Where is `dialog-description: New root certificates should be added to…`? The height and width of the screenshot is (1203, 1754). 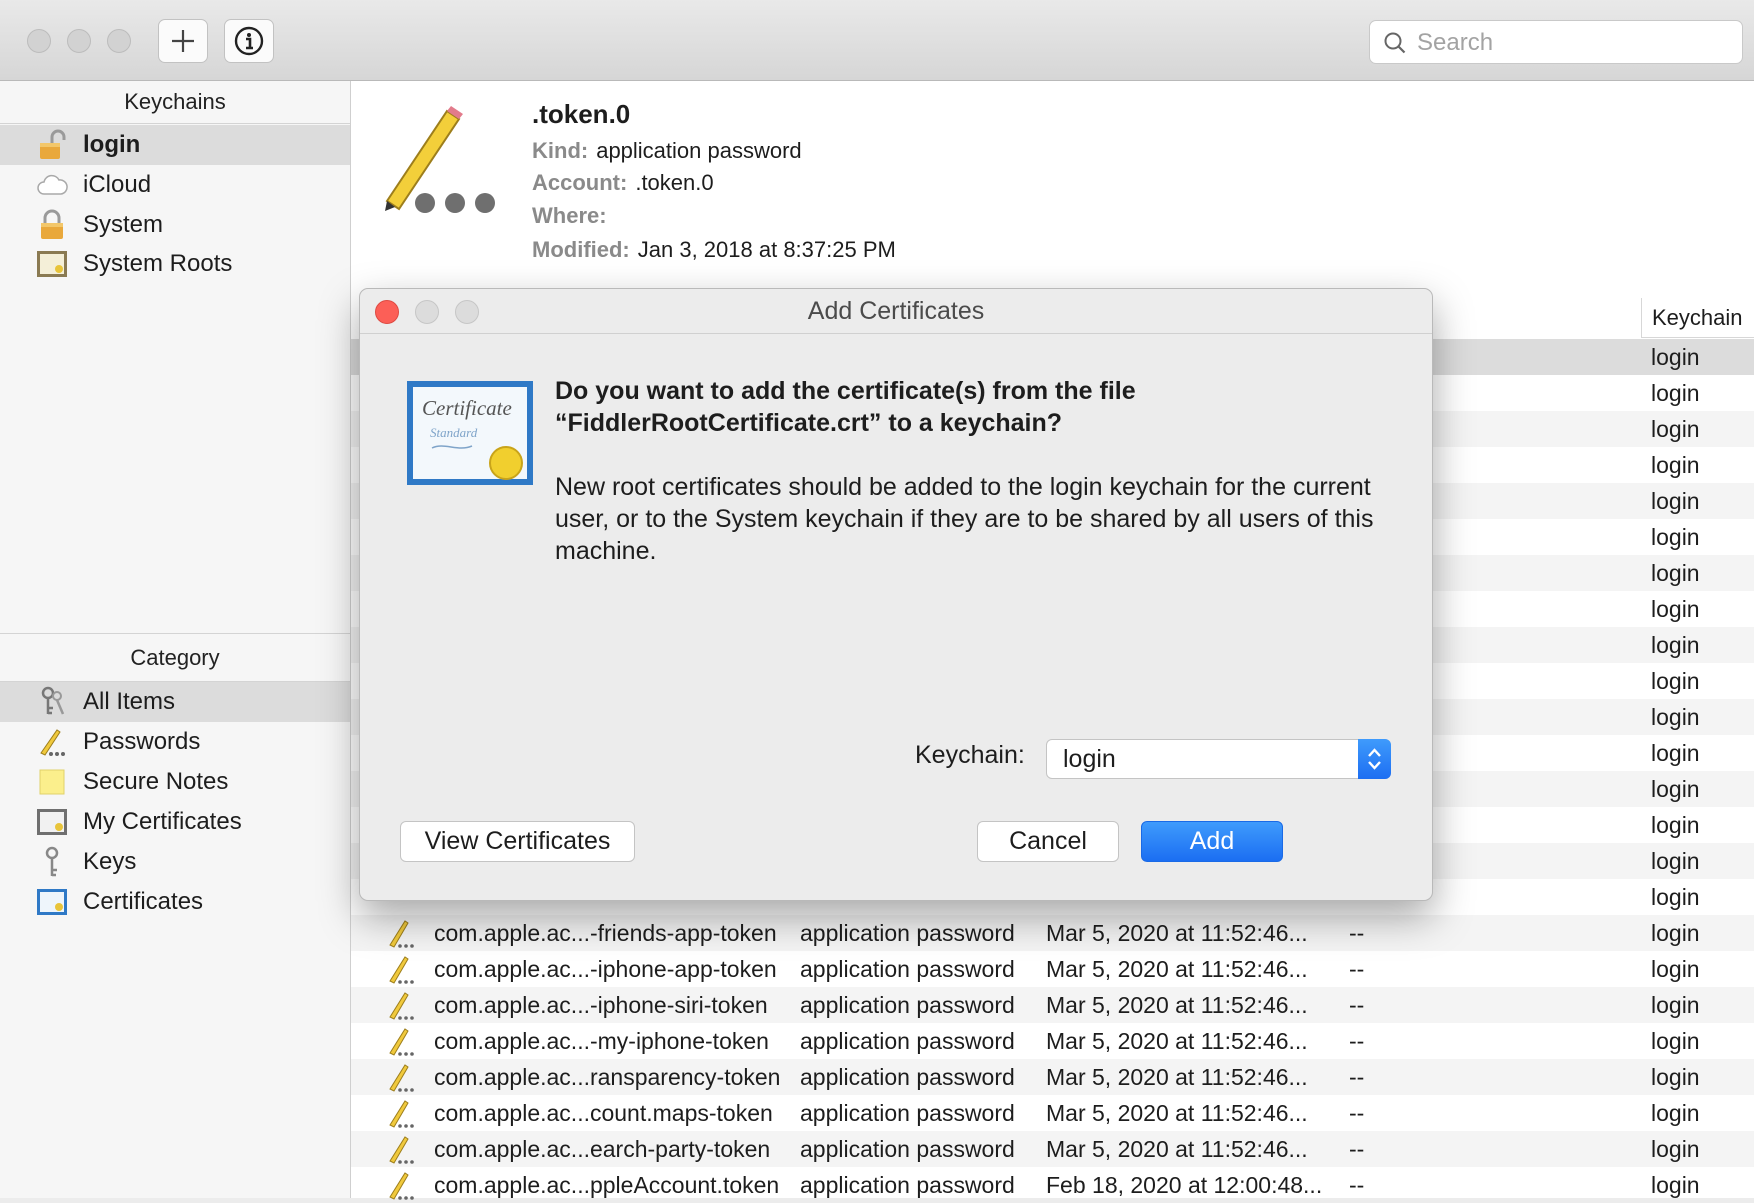
dialog-description: New root certificates should be added to… is located at coordinates (964, 519).